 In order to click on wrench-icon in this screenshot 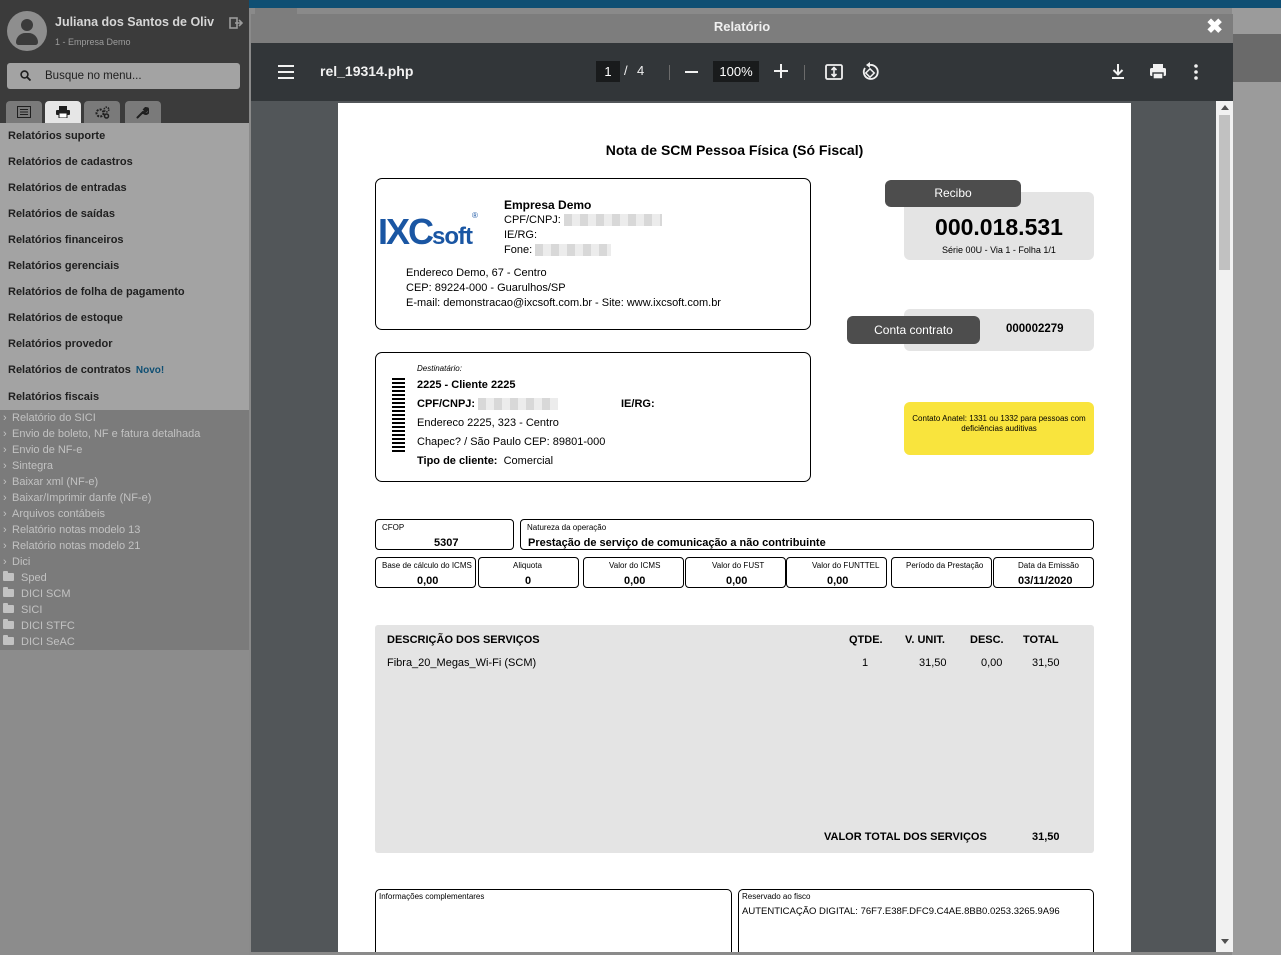, I will do `click(142, 112)`.